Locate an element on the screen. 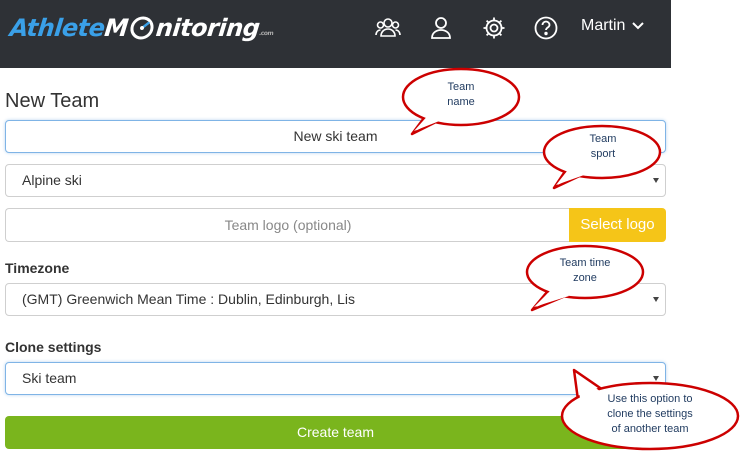 The width and height of the screenshot is (749, 462). callout-team-name: Team name is located at coordinates (461, 101).